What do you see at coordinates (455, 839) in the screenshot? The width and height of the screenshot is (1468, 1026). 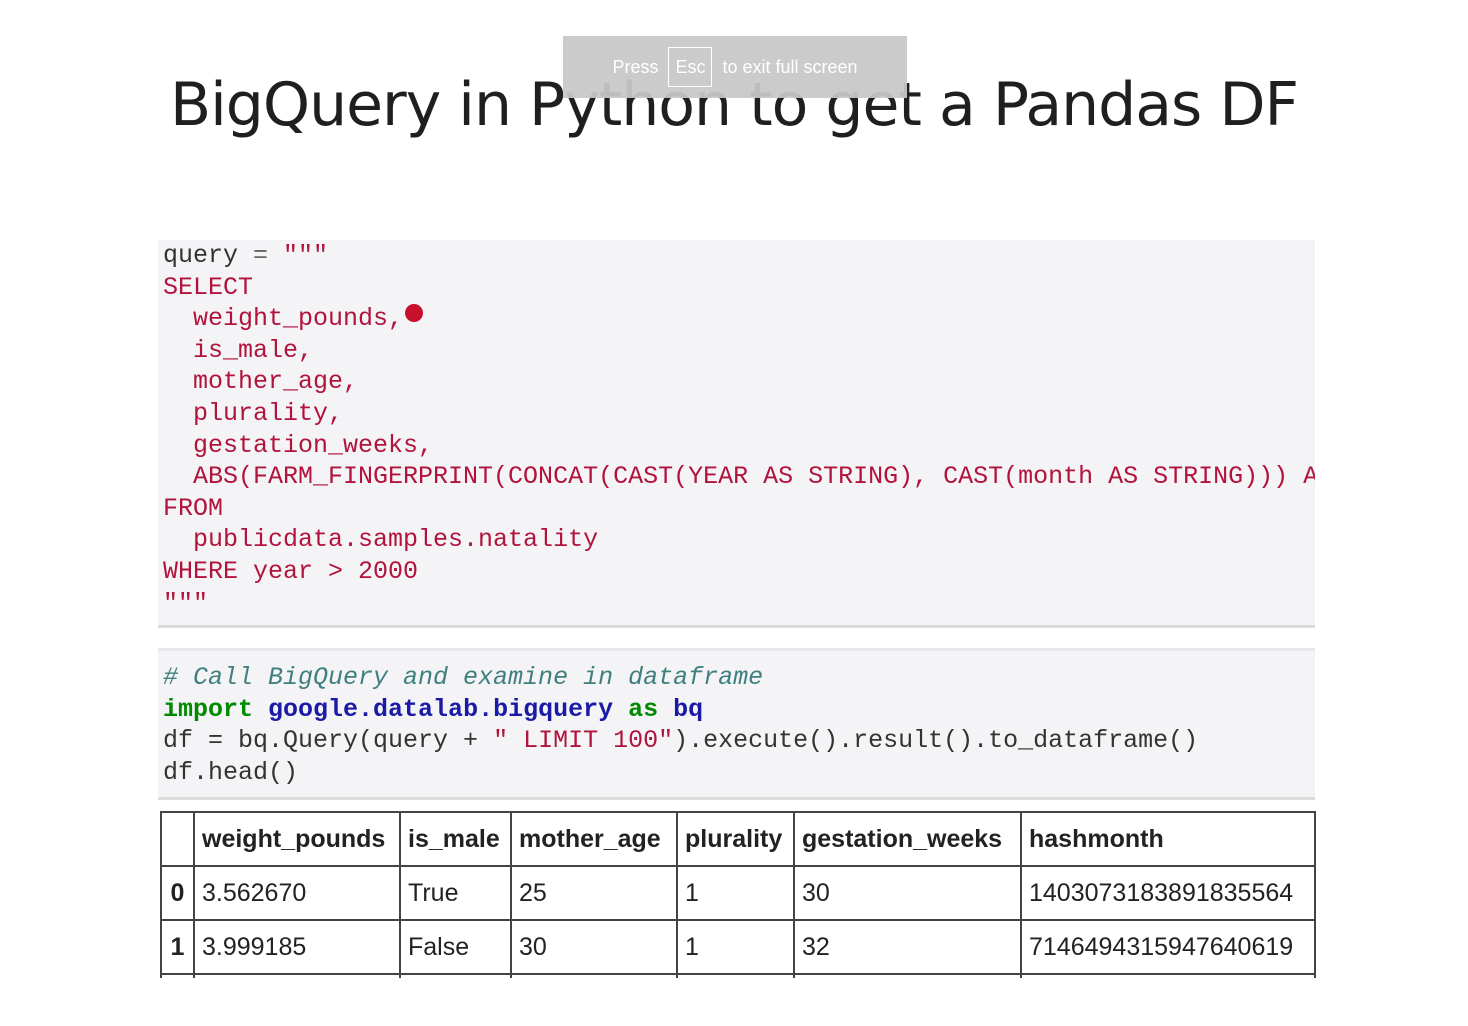 I see `column-header: is_male` at bounding box center [455, 839].